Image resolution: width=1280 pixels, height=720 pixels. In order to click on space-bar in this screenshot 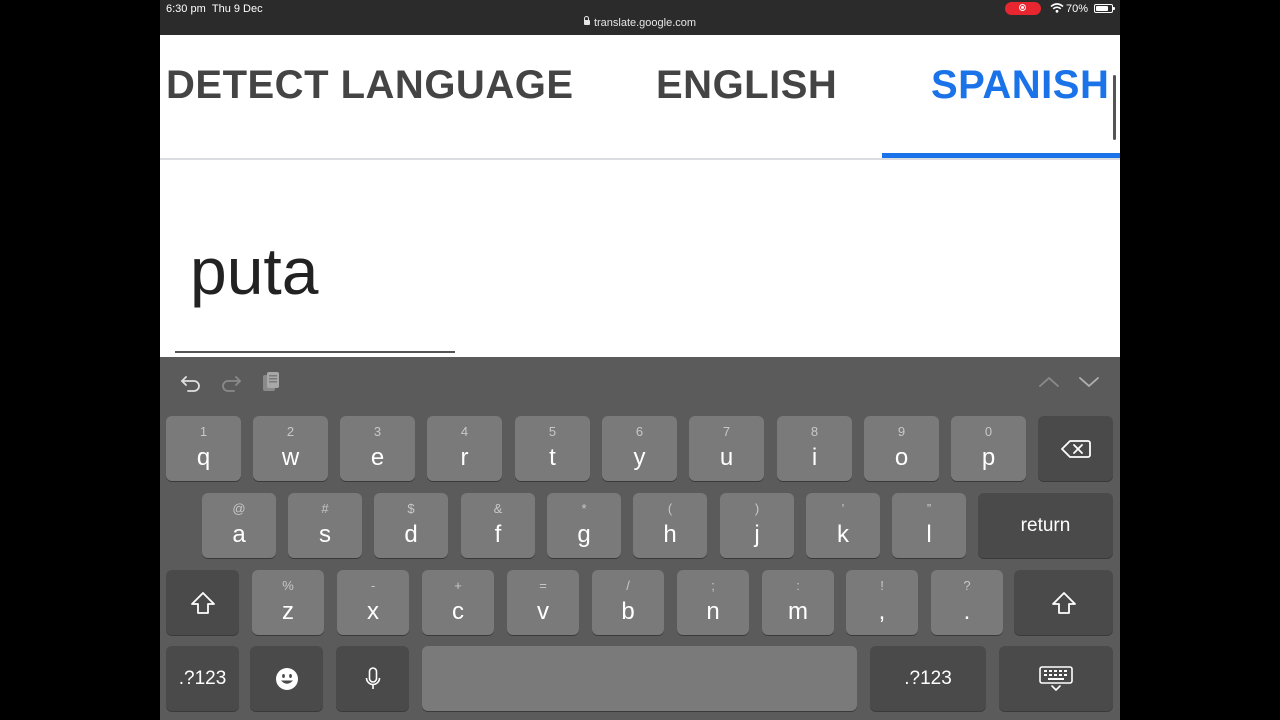, I will do `click(639, 678)`.